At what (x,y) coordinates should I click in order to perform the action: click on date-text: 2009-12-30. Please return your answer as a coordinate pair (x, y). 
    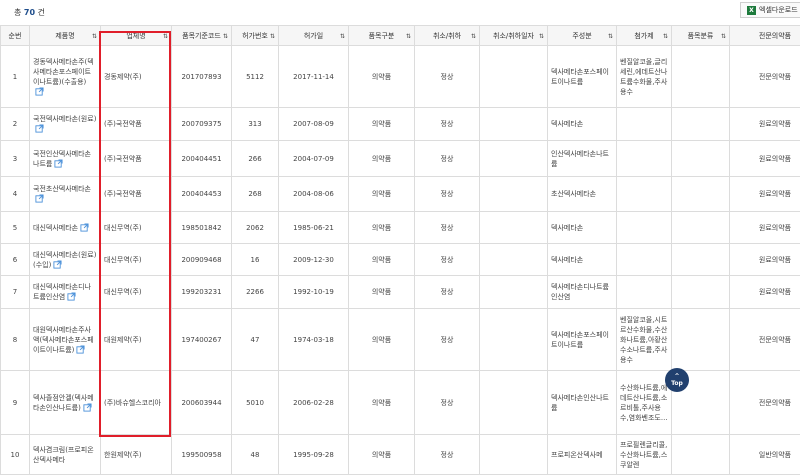
    Looking at the image, I should click on (313, 260).